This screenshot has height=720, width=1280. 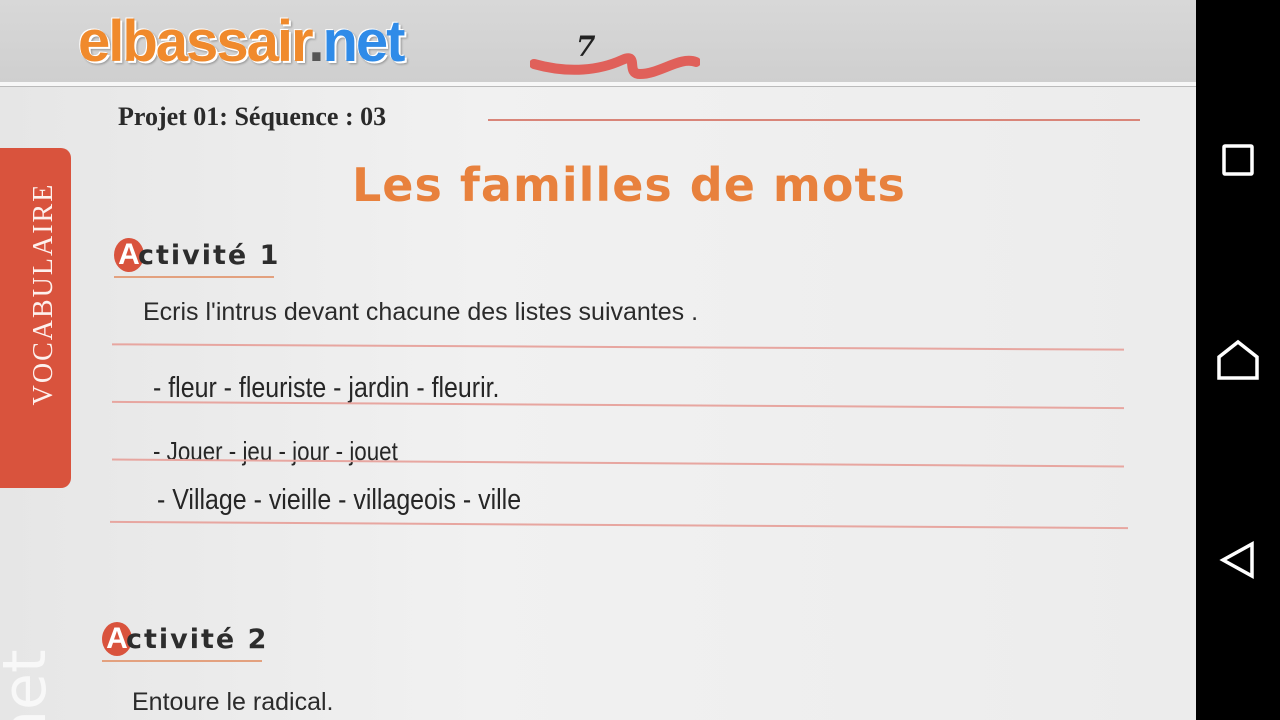 I want to click on site-banner: elbassair.net 7, so click(x=598, y=41).